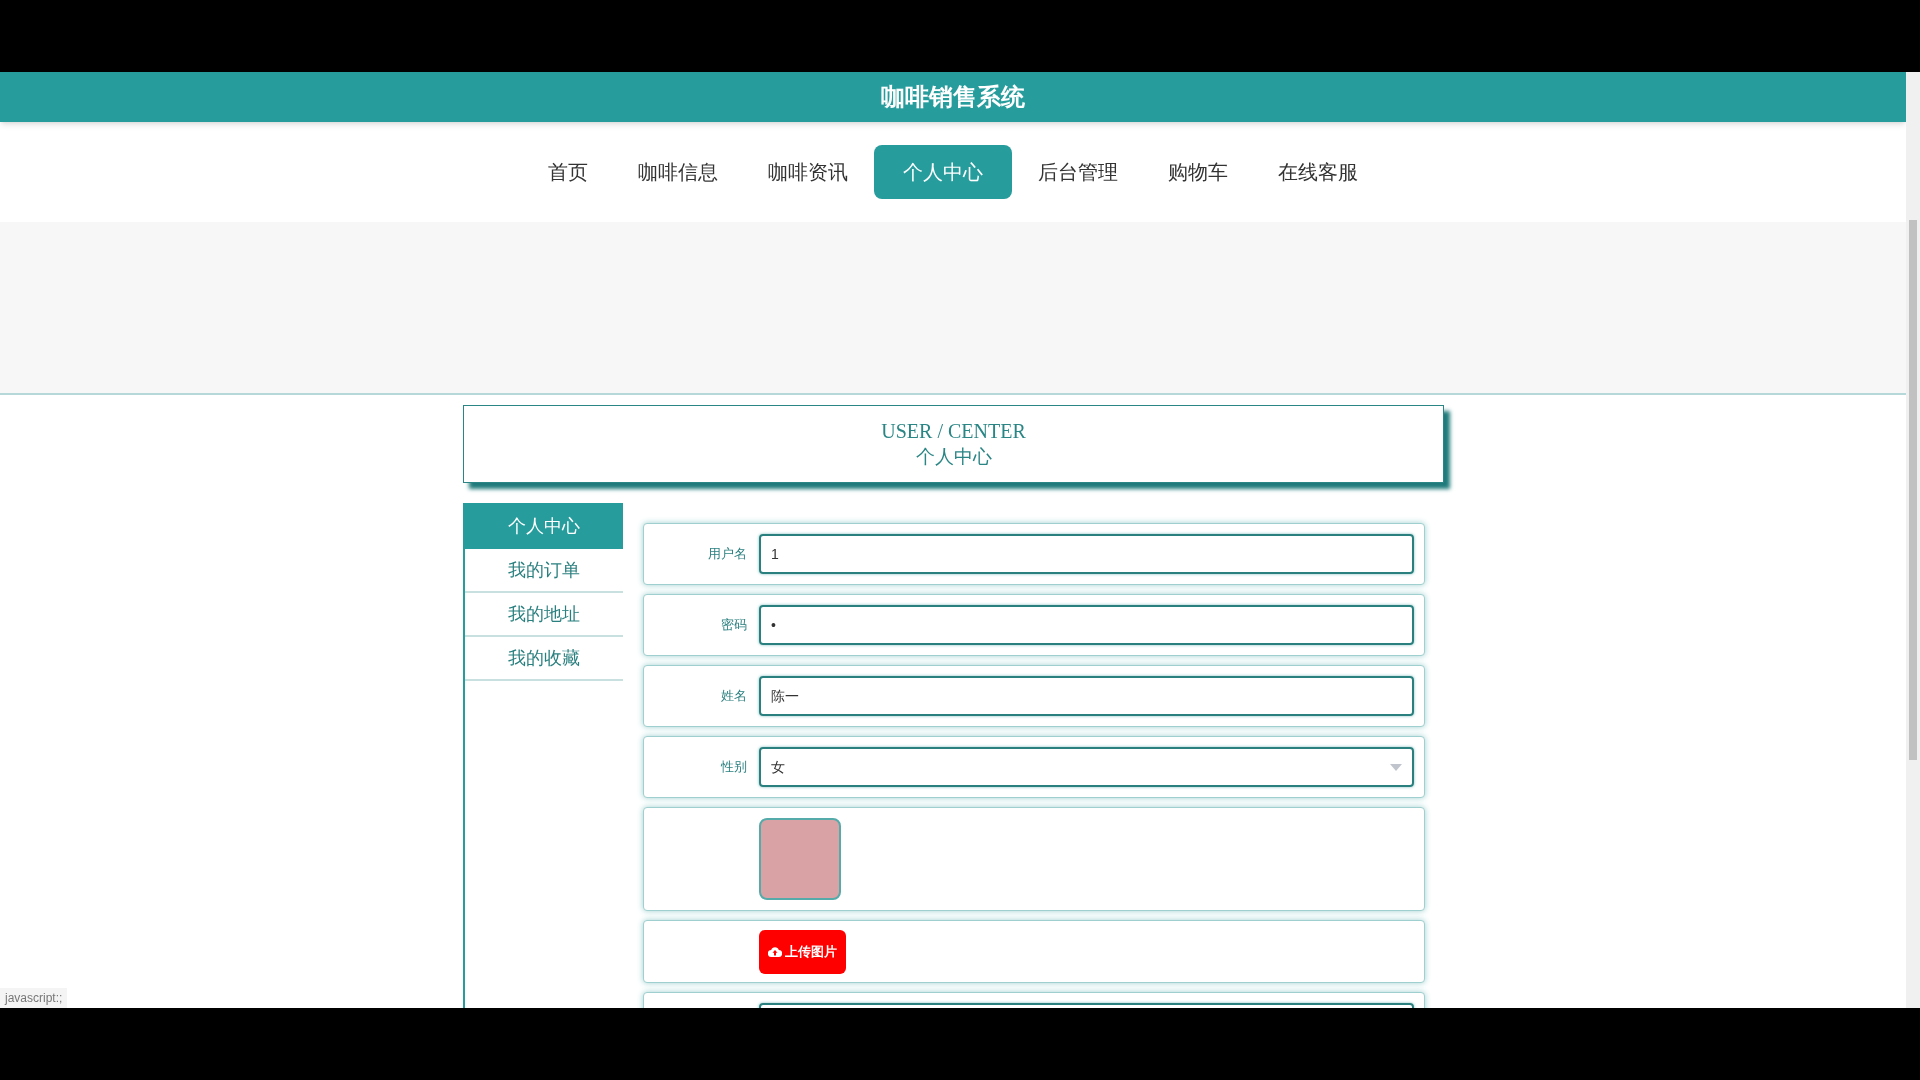  What do you see at coordinates (1086, 554) in the screenshot?
I see `input-field: 1` at bounding box center [1086, 554].